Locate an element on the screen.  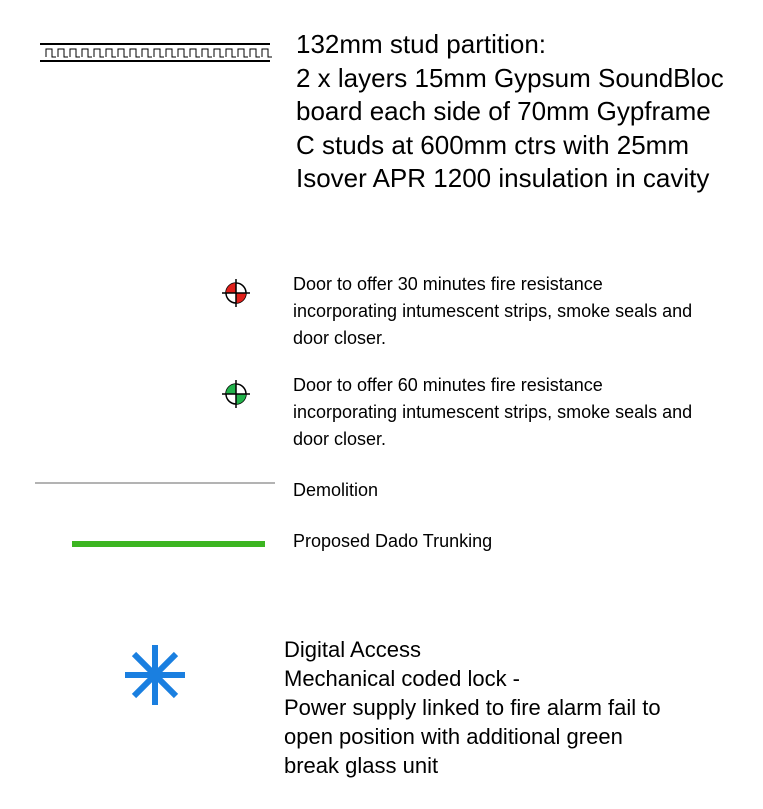
stud-pattern-path is located at coordinates (158, 53).